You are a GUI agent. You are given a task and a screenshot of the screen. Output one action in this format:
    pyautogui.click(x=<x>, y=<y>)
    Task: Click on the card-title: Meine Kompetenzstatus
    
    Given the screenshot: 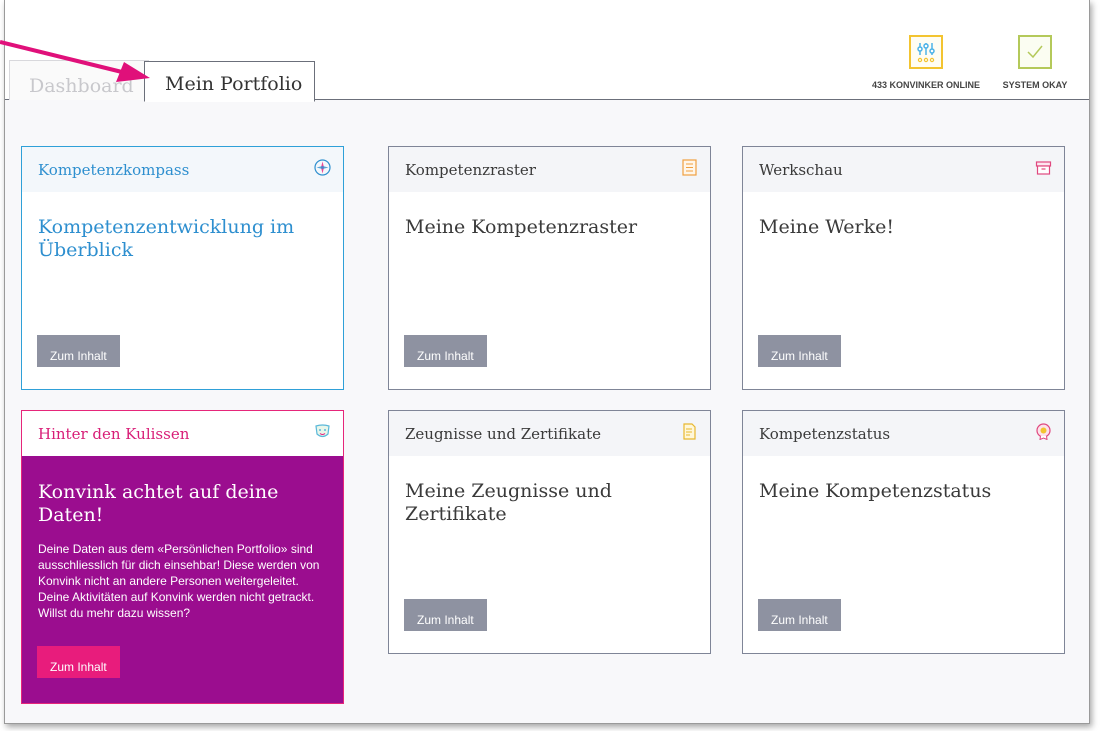 What is the action you would take?
    pyautogui.click(x=875, y=491)
    